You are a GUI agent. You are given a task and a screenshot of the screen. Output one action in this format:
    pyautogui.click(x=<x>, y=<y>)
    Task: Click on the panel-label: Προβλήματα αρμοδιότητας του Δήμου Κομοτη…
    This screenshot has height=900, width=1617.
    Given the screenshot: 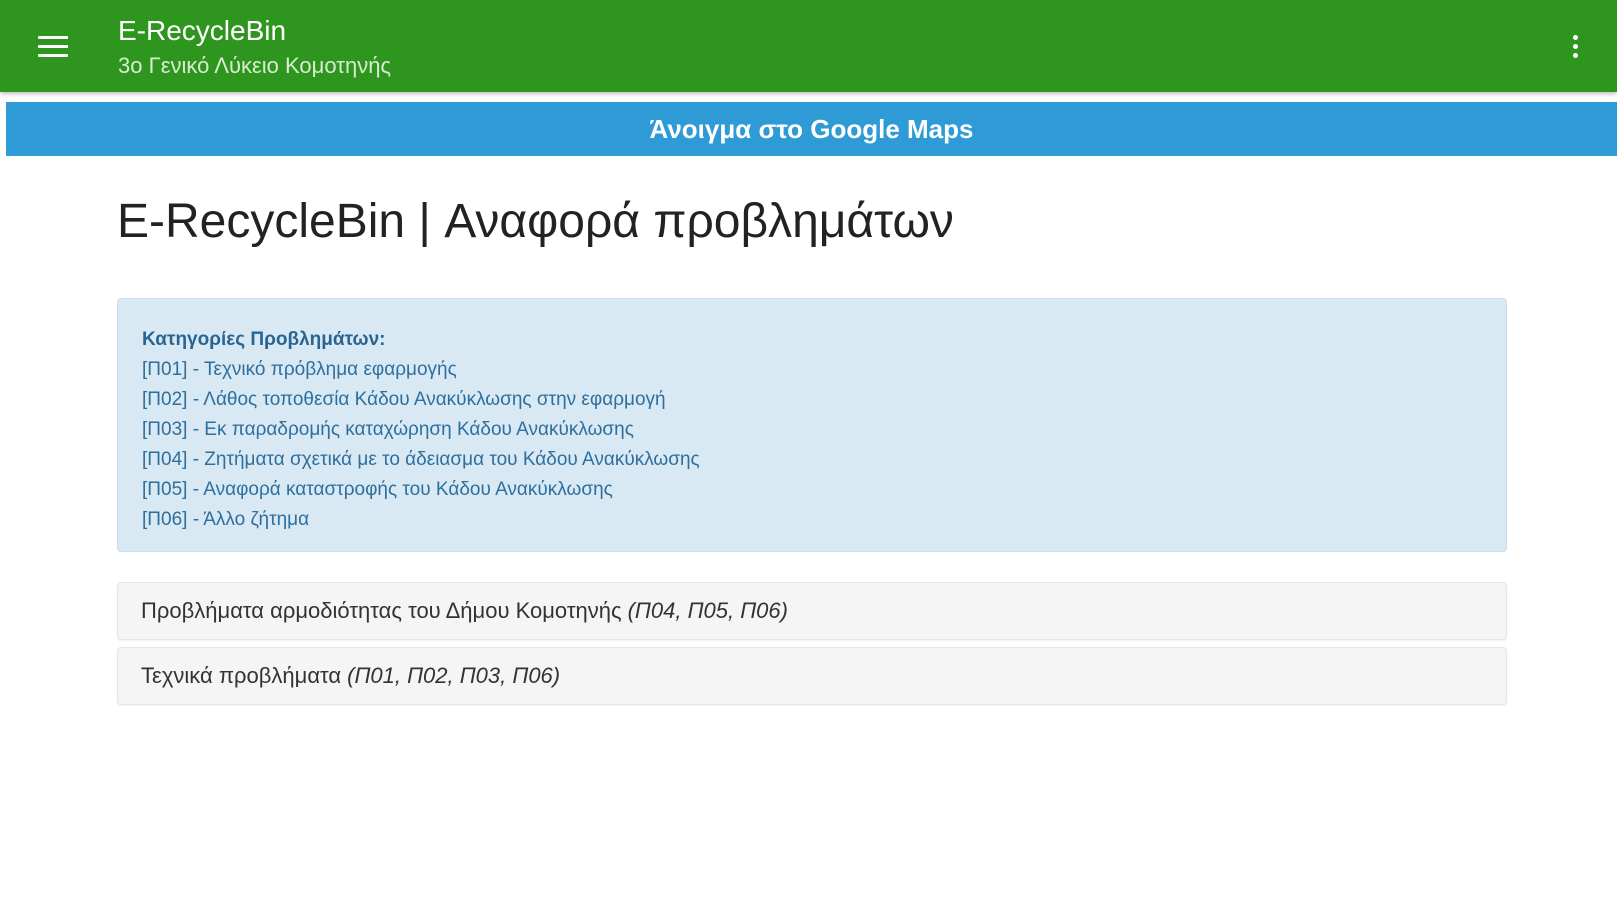 What is the action you would take?
    pyautogui.click(x=381, y=610)
    